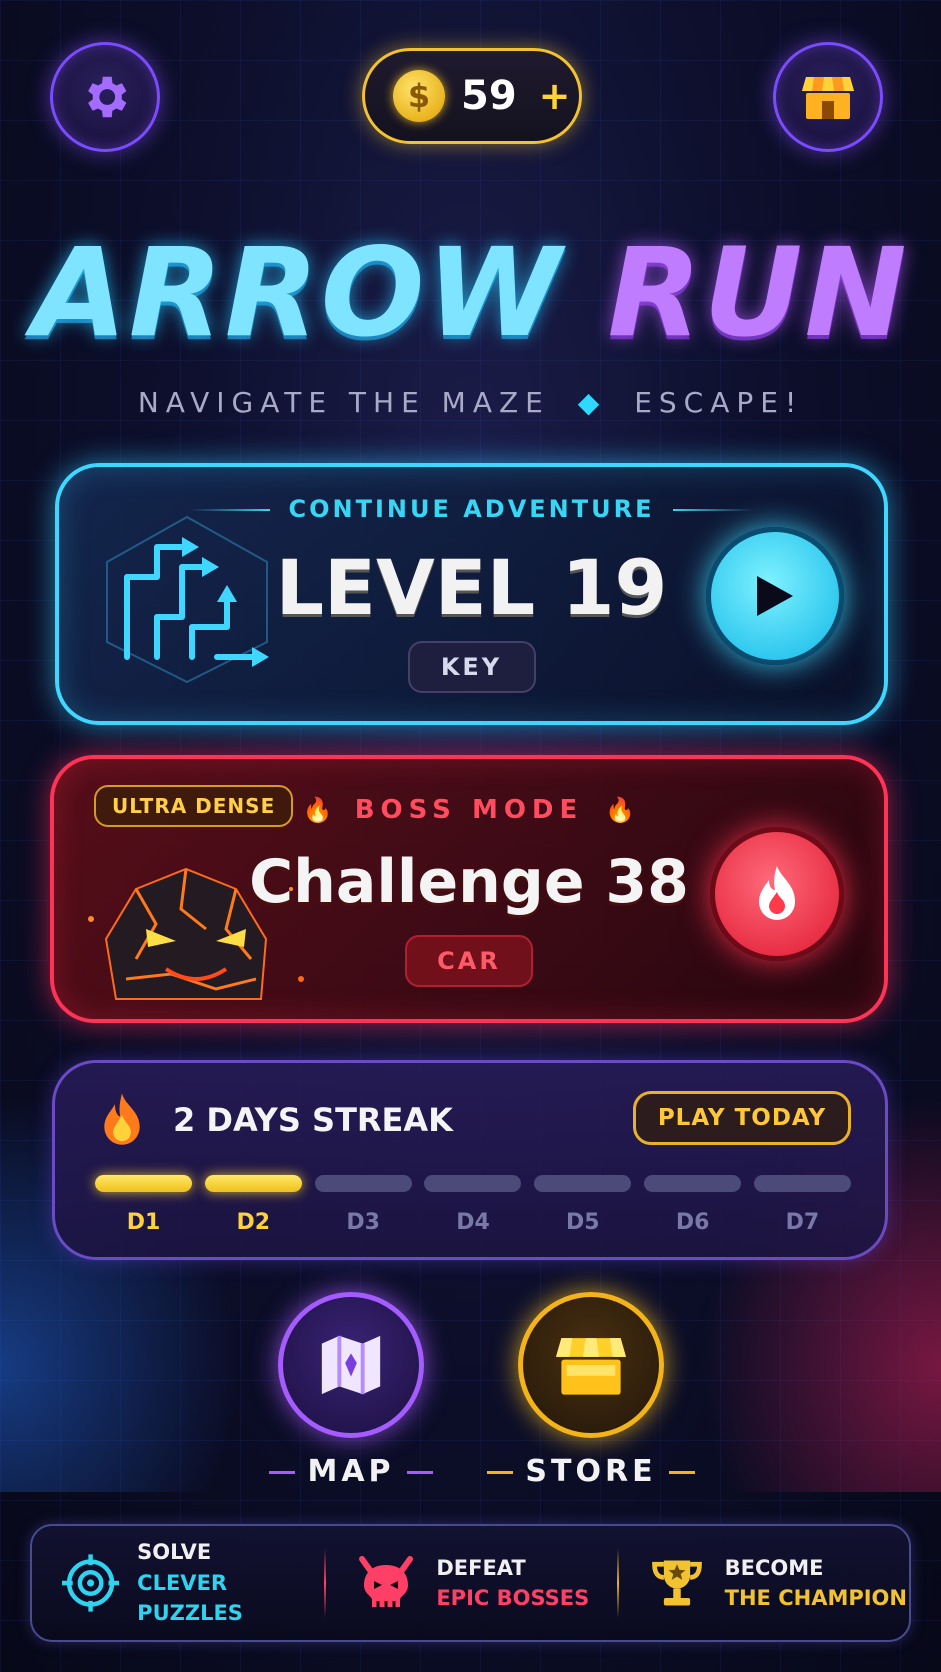 The image size is (941, 1672). I want to click on boss-play-button, so click(777, 894).